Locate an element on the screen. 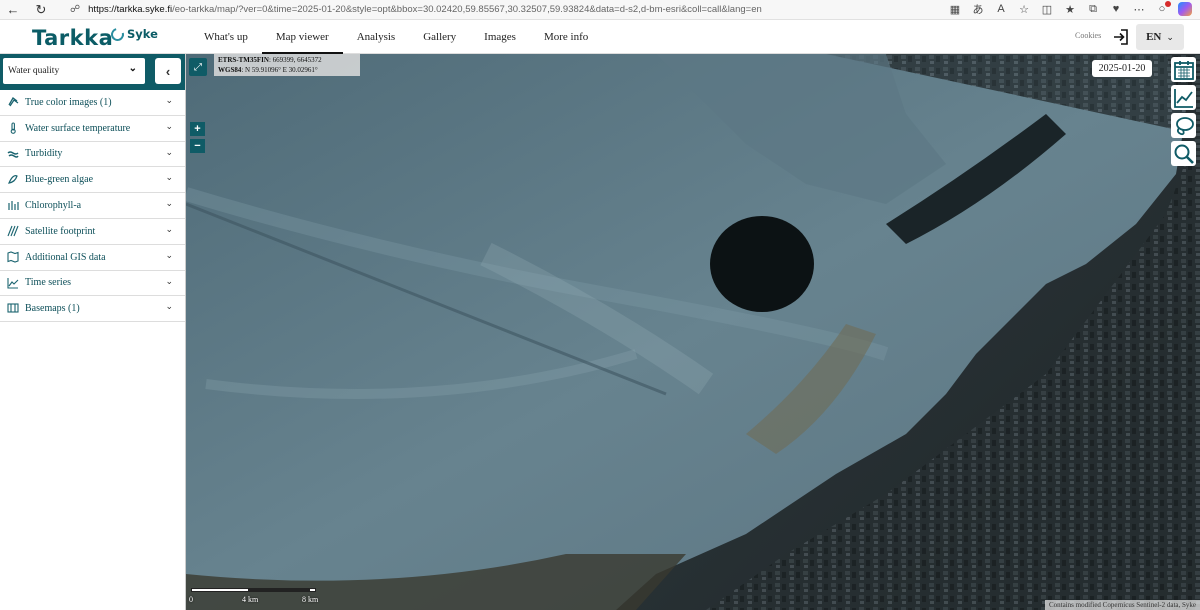 The height and width of the screenshot is (610, 1200). sidebar-item-water-temperature: Water surface temperature ⌄ is located at coordinates (92, 129).